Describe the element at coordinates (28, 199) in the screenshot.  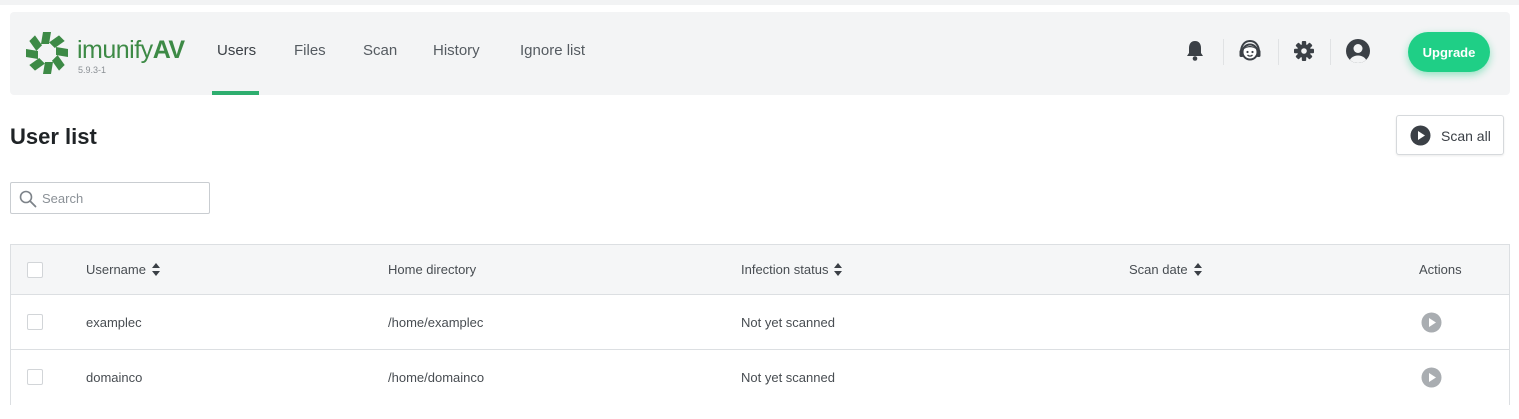
I see `search-icon` at that location.